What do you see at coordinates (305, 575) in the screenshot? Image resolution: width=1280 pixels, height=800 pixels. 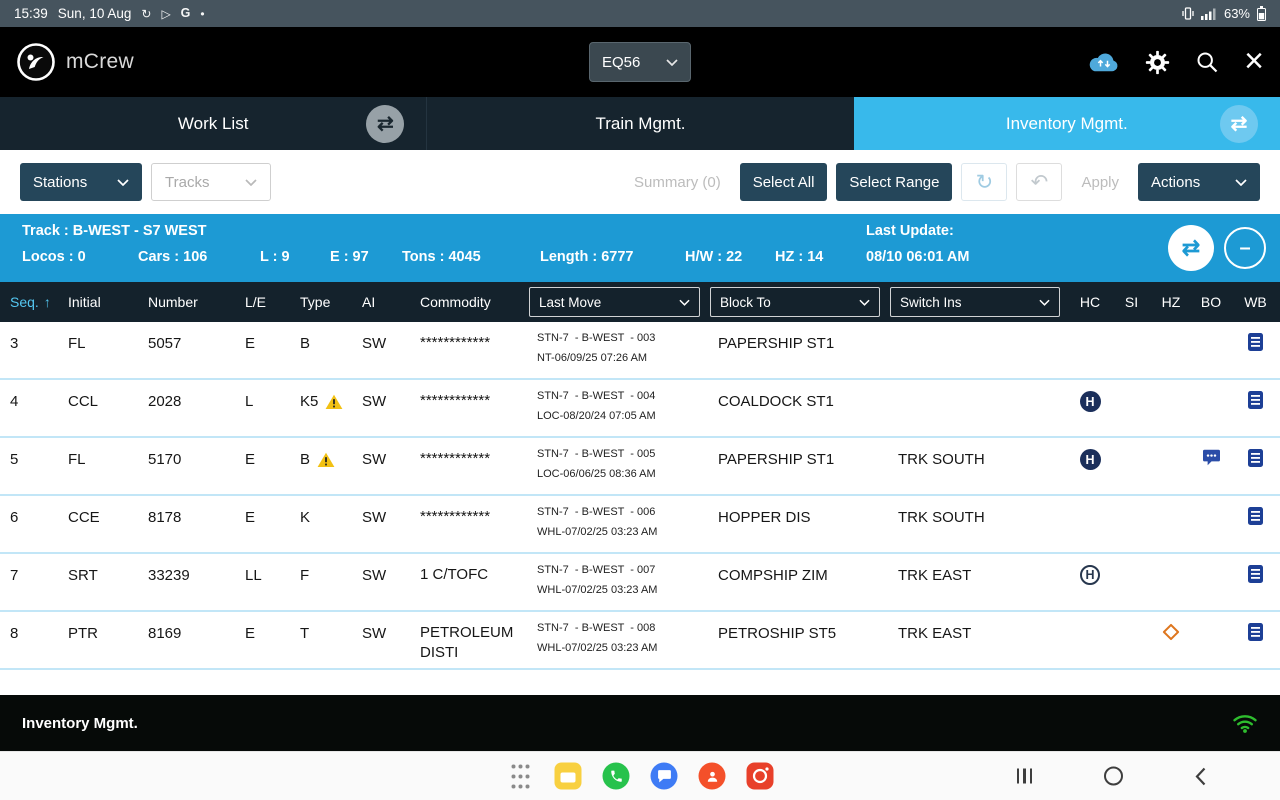 I see `cell-type-text: F` at bounding box center [305, 575].